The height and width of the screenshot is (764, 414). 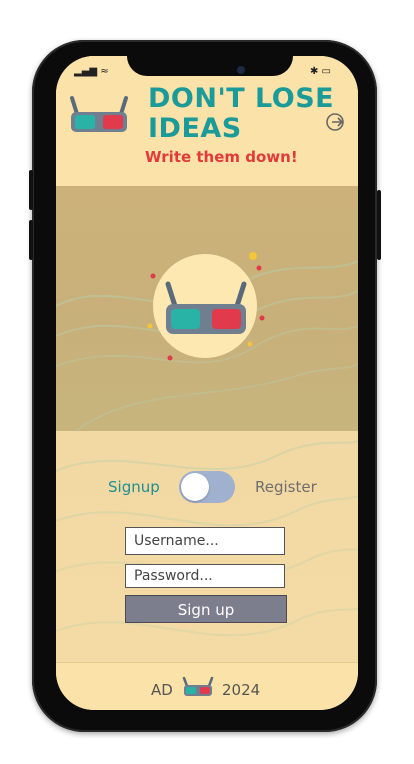 What do you see at coordinates (206, 609) in the screenshot?
I see `sign-up-button: Sign up` at bounding box center [206, 609].